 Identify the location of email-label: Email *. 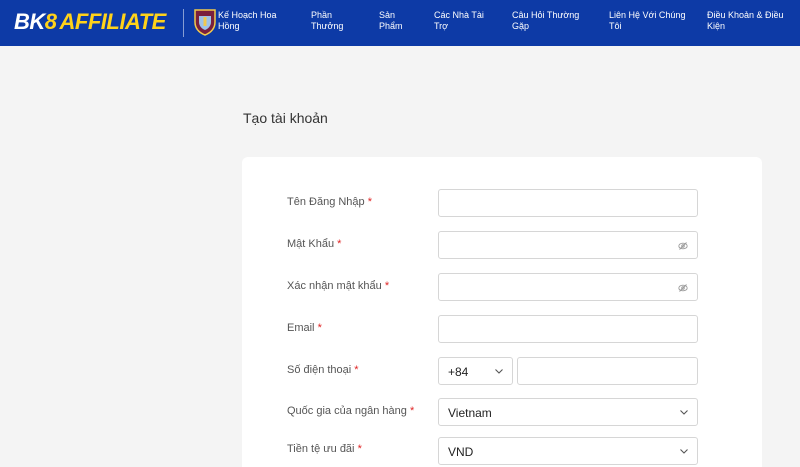
(304, 328).